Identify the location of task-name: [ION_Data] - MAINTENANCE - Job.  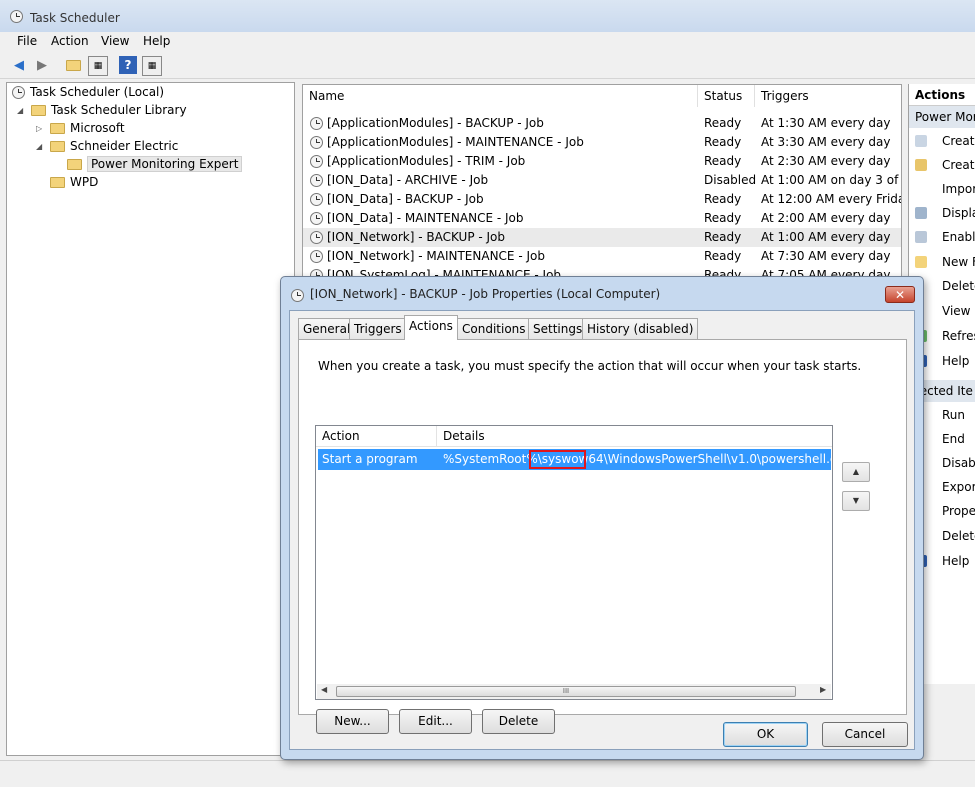
(425, 218).